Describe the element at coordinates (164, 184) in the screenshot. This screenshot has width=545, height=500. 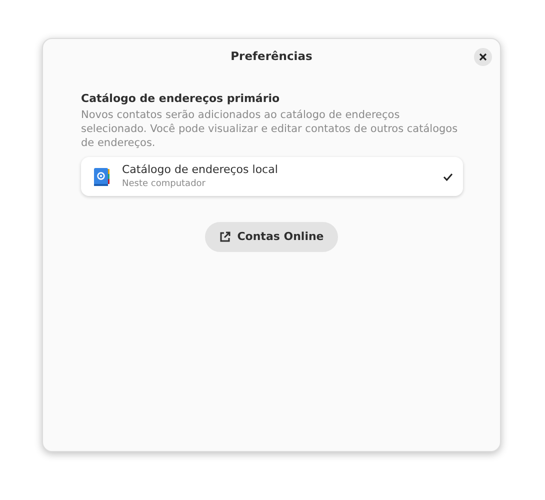
I see `address-book-location: Neste computador` at that location.